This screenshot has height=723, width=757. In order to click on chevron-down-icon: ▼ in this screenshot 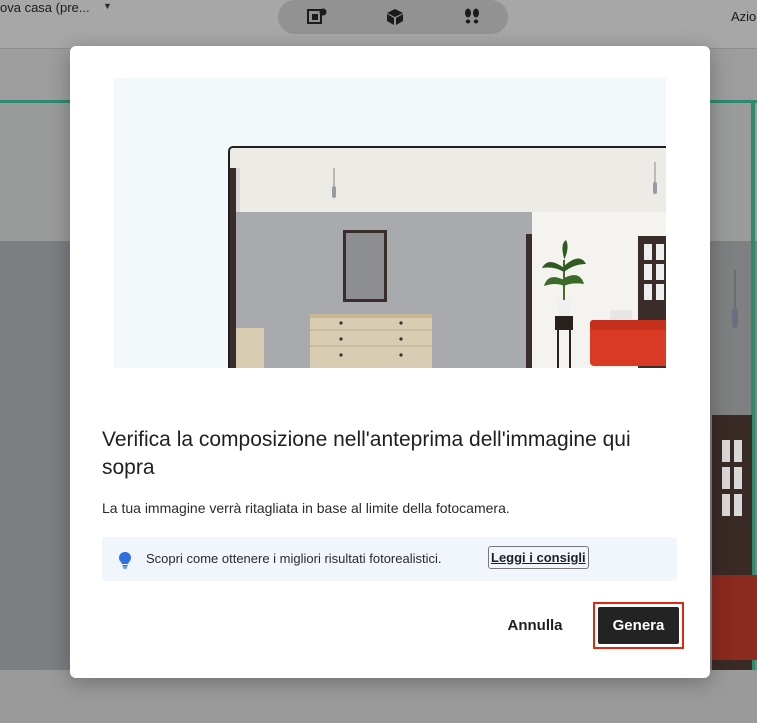, I will do `click(107, 6)`.